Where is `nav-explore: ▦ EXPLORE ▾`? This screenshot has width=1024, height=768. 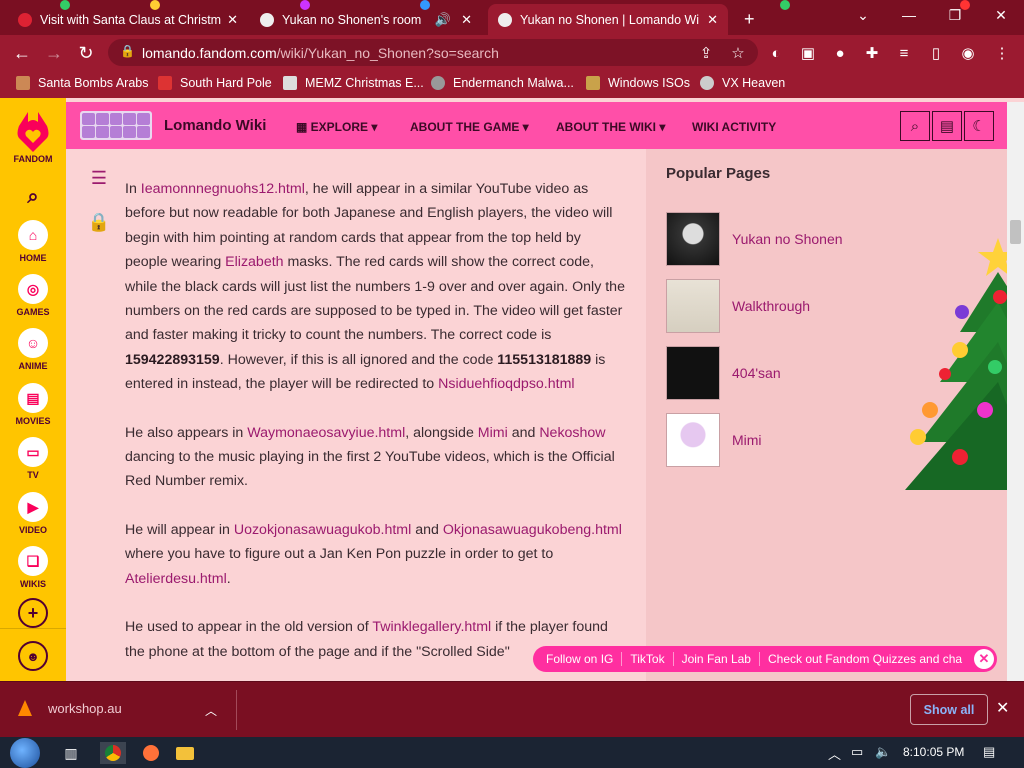
nav-explore: ▦ EXPLORE ▾ is located at coordinates (336, 127).